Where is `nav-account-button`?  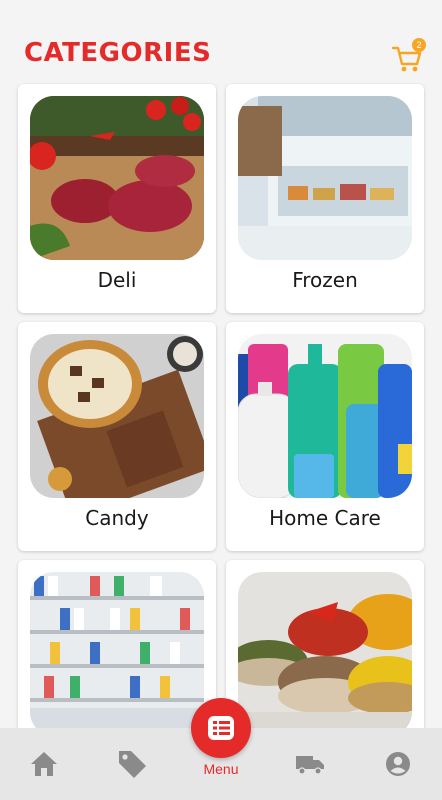
nav-account-button is located at coordinates (398, 764).